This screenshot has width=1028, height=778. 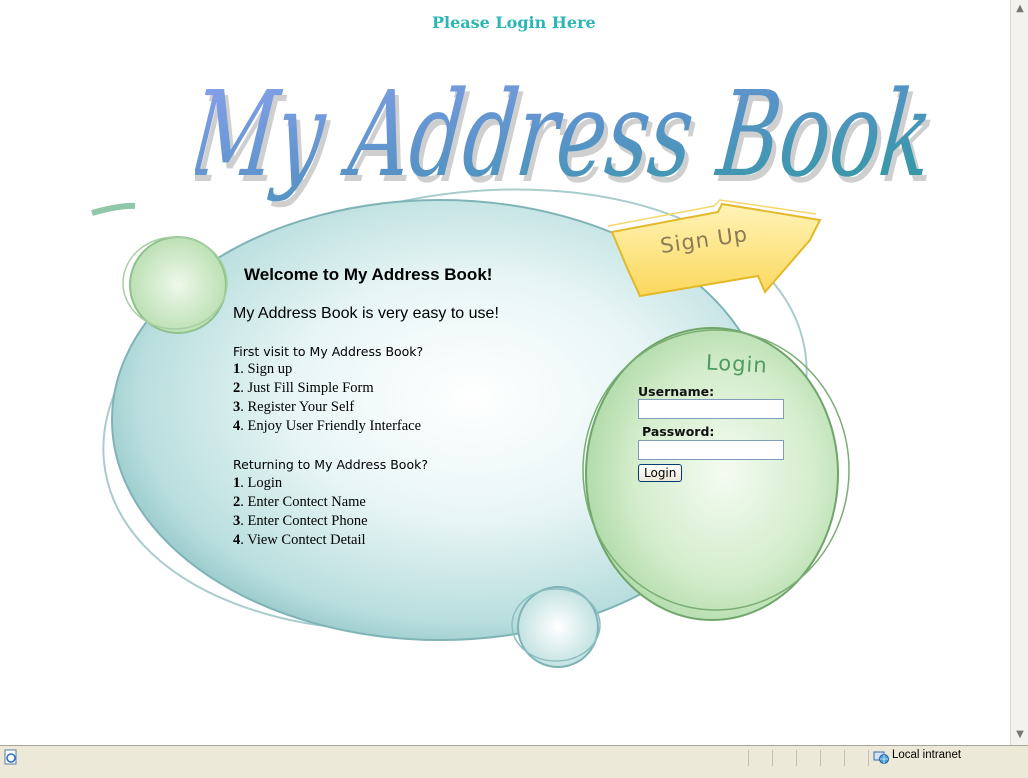 I want to click on list-item: 3. Enter Contect Phone, so click(x=300, y=521).